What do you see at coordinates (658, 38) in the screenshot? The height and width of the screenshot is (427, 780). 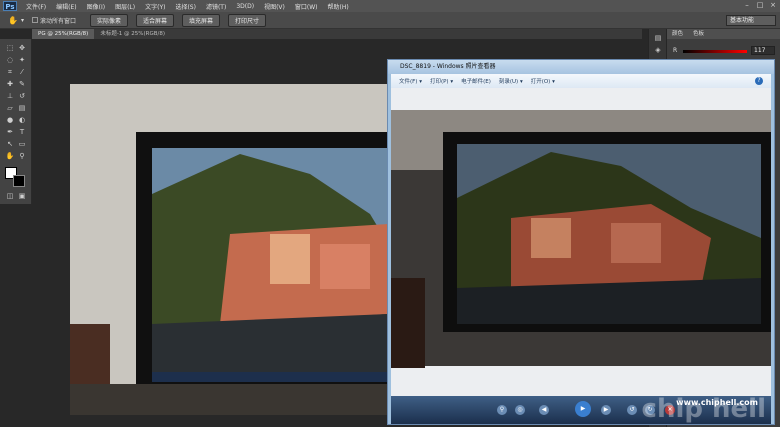 I see `history-panel-icon: ▤` at bounding box center [658, 38].